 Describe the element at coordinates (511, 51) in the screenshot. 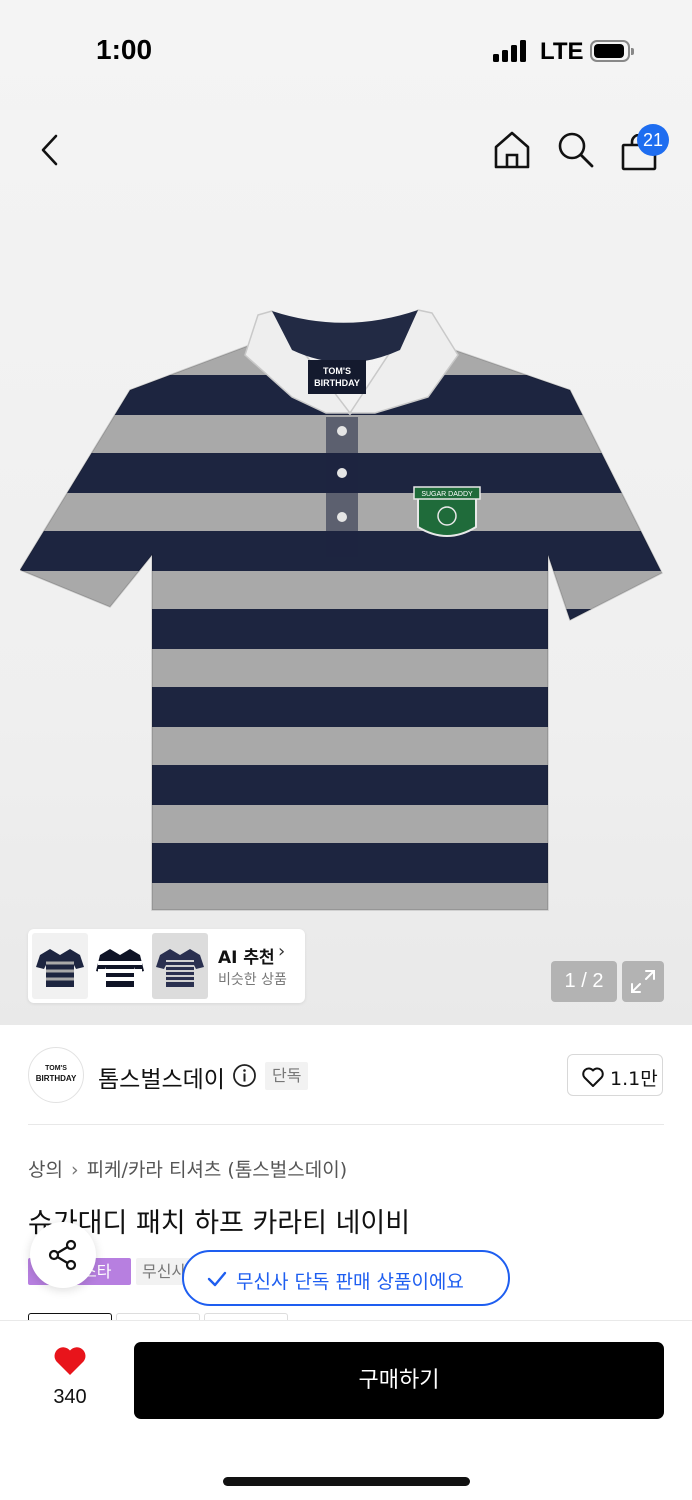

I see `signal-icon` at that location.